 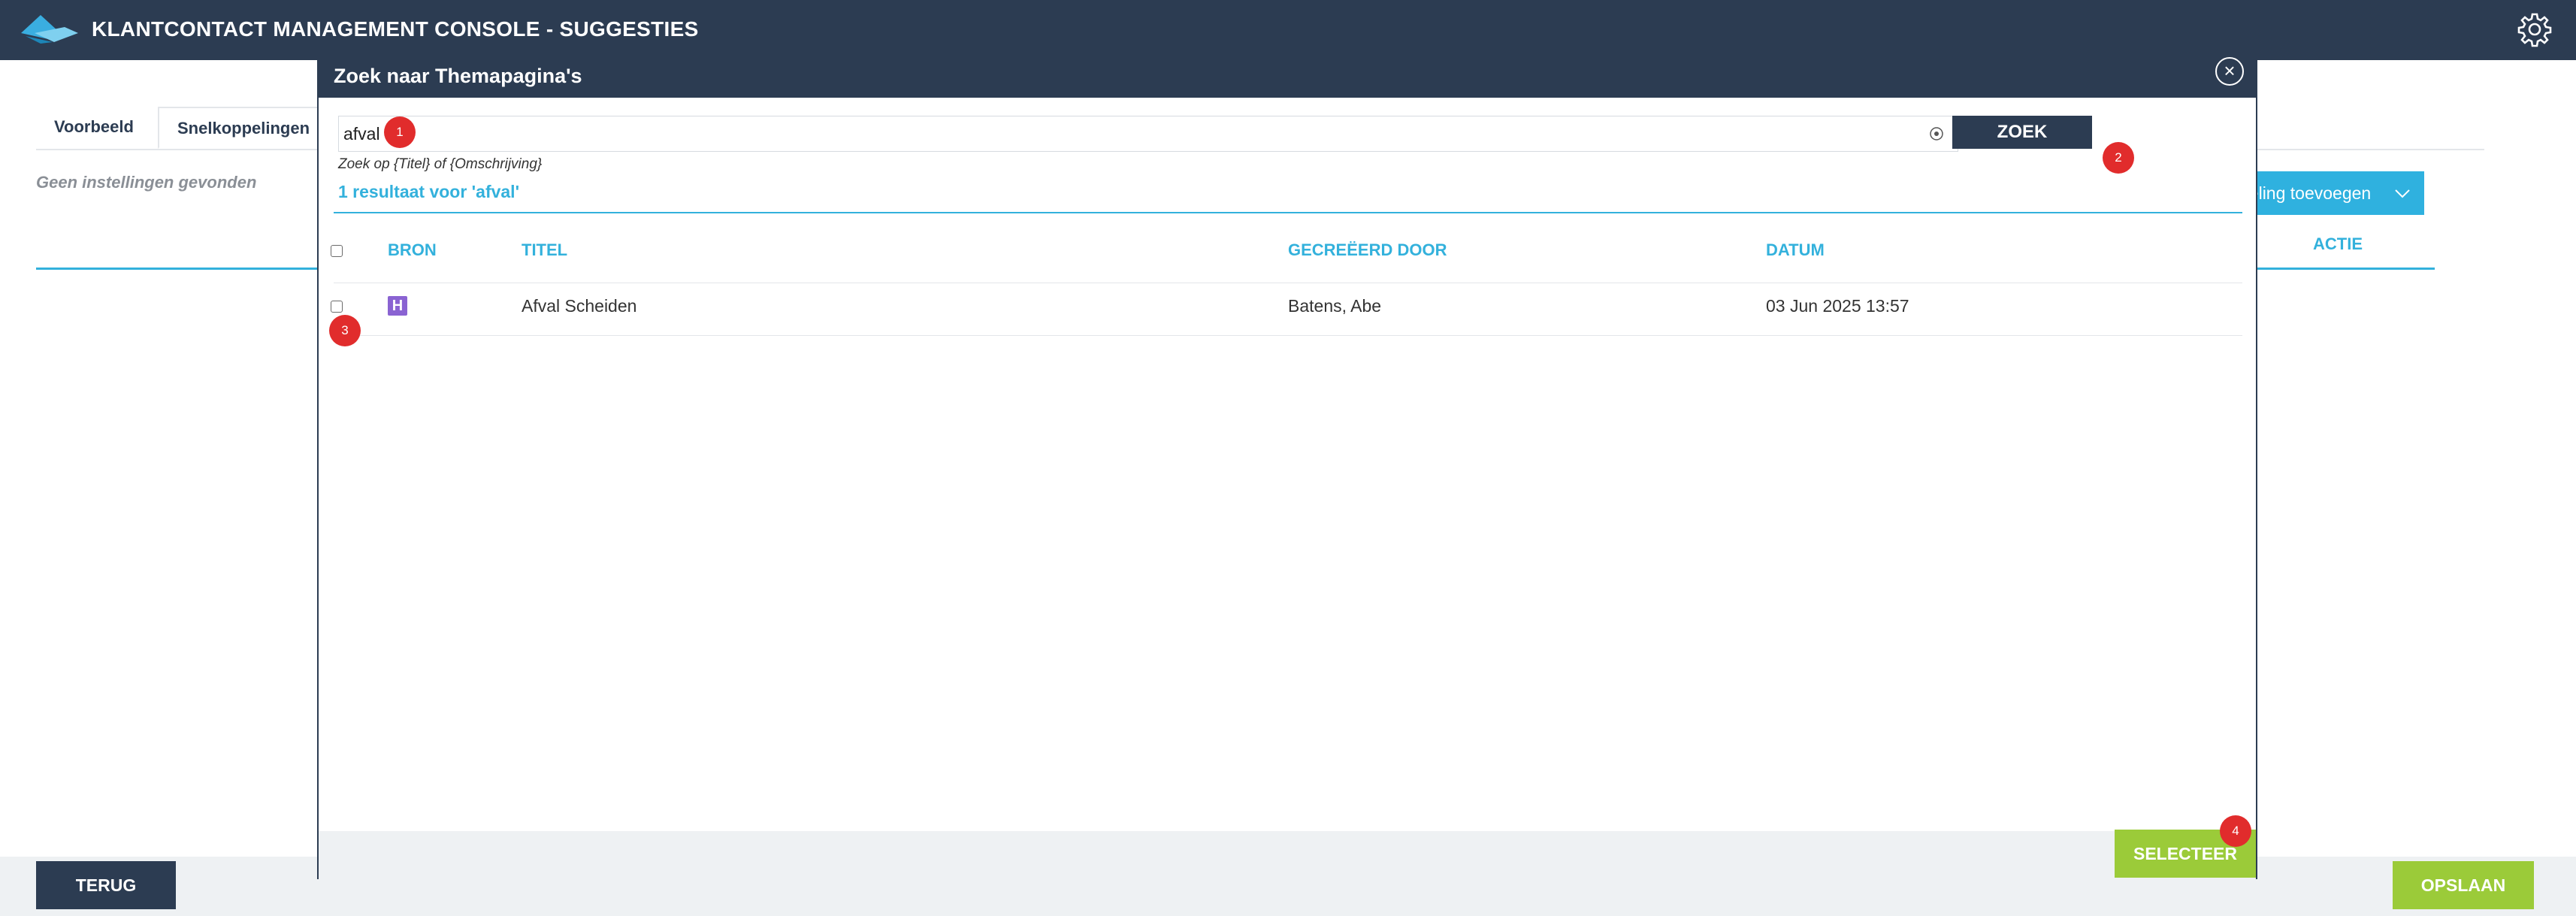 I want to click on table-row-divider, so click(x=1288, y=335).